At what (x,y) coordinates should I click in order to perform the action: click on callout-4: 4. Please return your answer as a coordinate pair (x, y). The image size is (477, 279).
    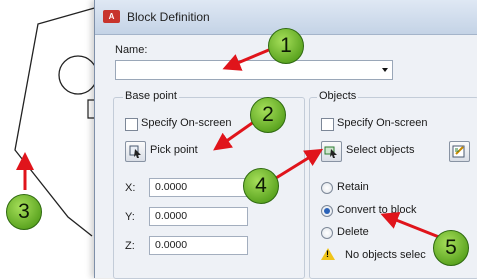
    Looking at the image, I should click on (261, 186).